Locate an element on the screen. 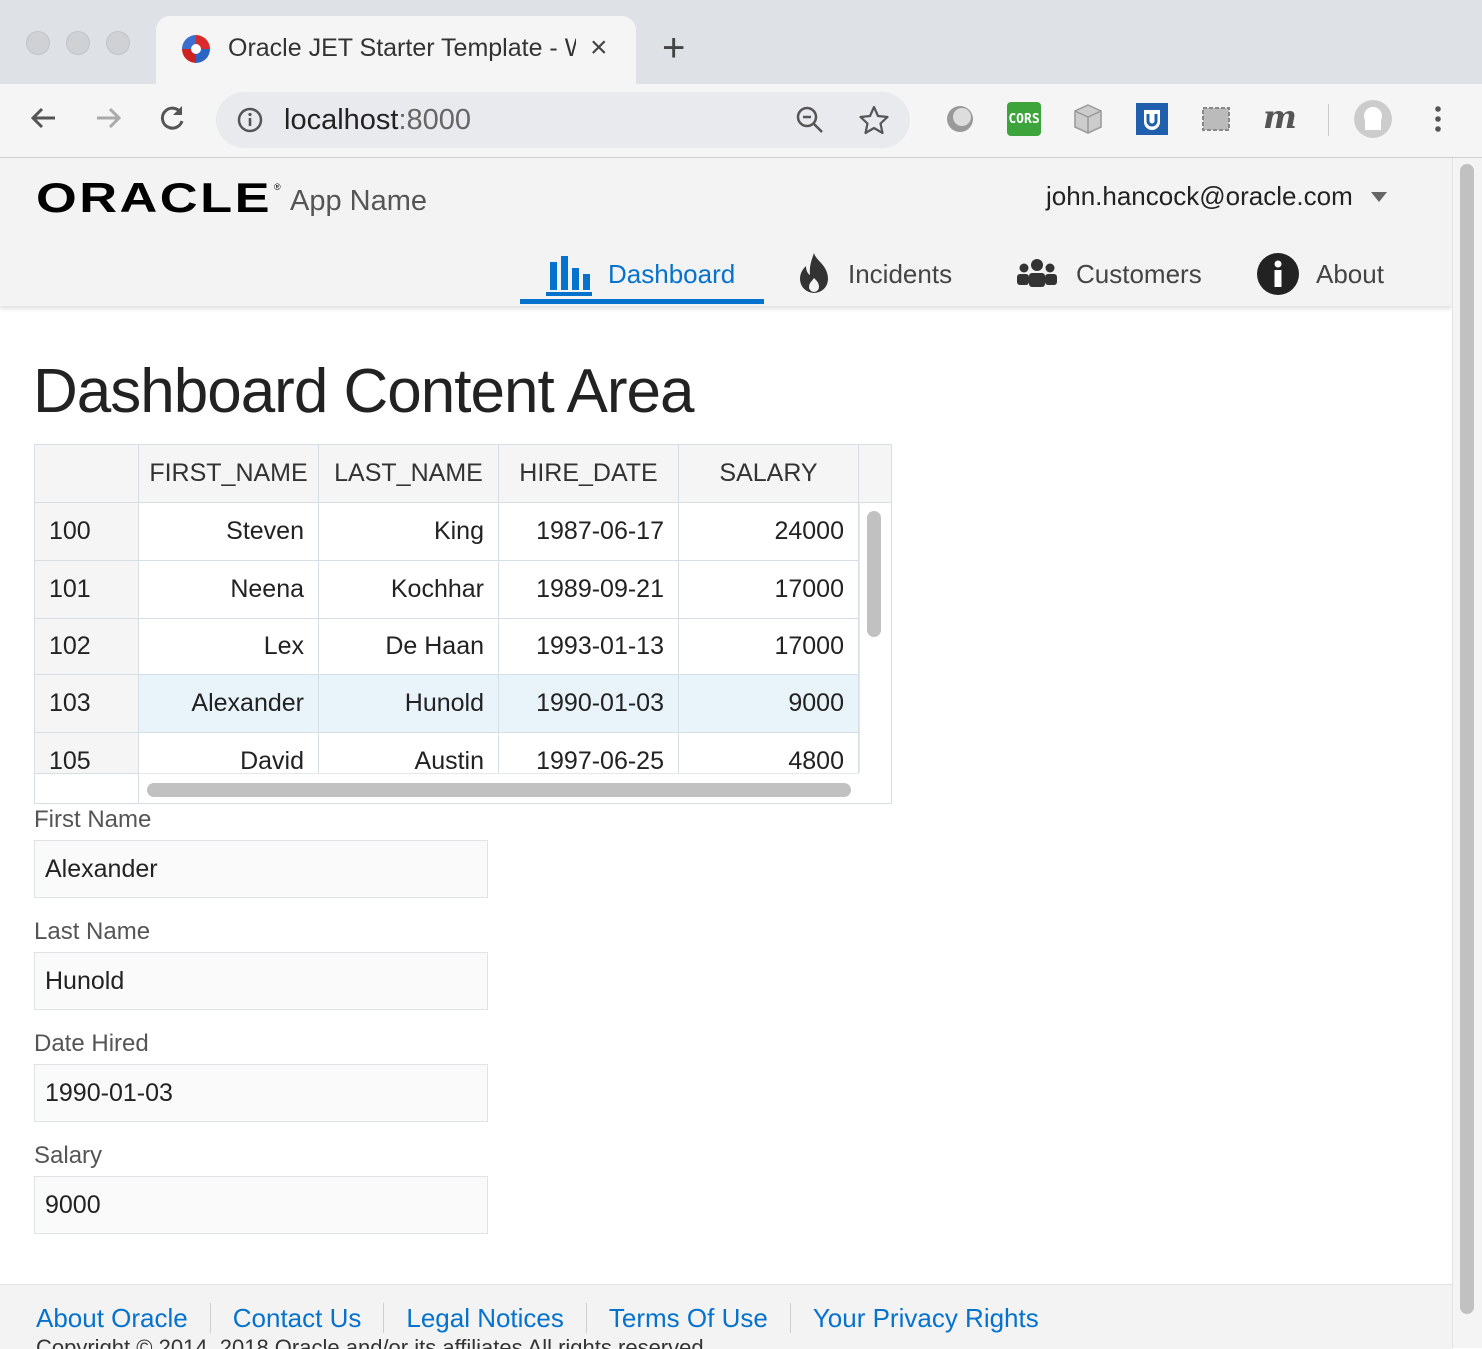  grid-cell: Steven is located at coordinates (229, 532).